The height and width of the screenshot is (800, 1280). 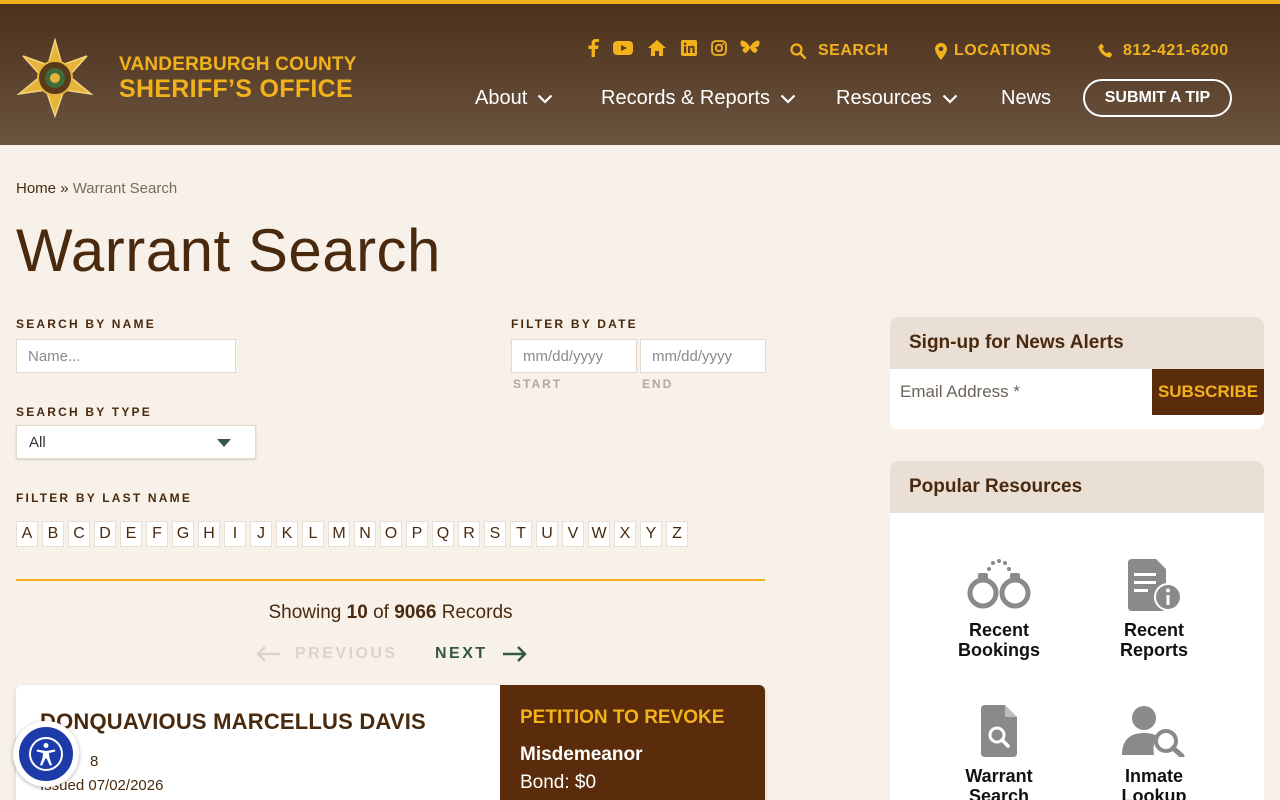 I want to click on breadcrumb-home: Home, so click(x=36, y=188).